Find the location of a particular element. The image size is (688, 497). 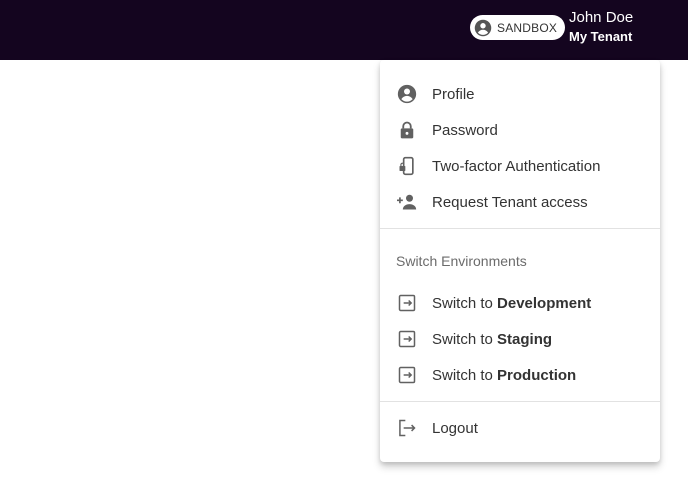

top-app-bar: SANDBOX John Doe My Tenant is located at coordinates (344, 30).